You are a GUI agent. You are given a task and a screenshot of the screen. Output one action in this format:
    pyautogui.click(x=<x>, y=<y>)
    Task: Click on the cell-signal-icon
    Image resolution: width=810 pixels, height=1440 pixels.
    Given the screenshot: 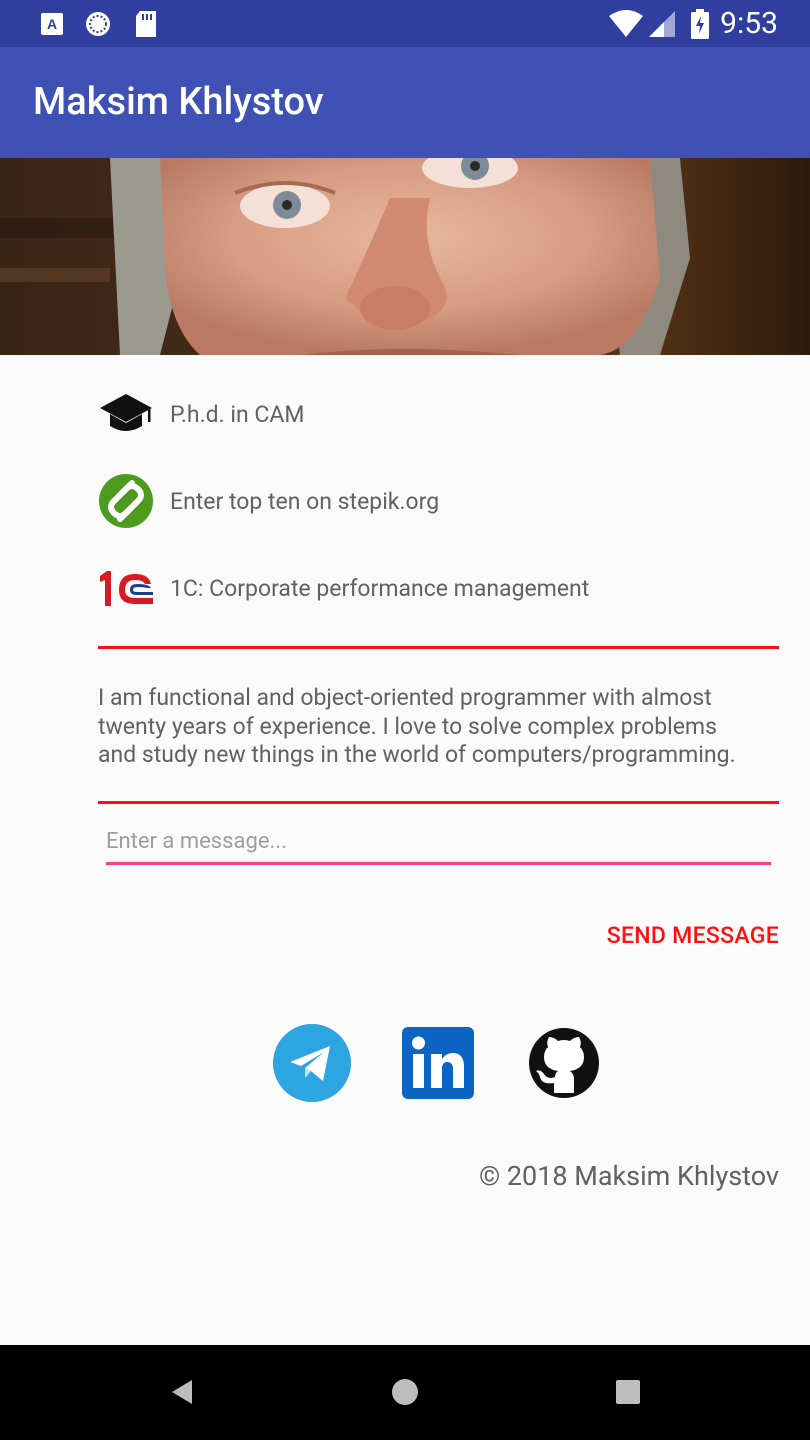 What is the action you would take?
    pyautogui.click(x=662, y=24)
    